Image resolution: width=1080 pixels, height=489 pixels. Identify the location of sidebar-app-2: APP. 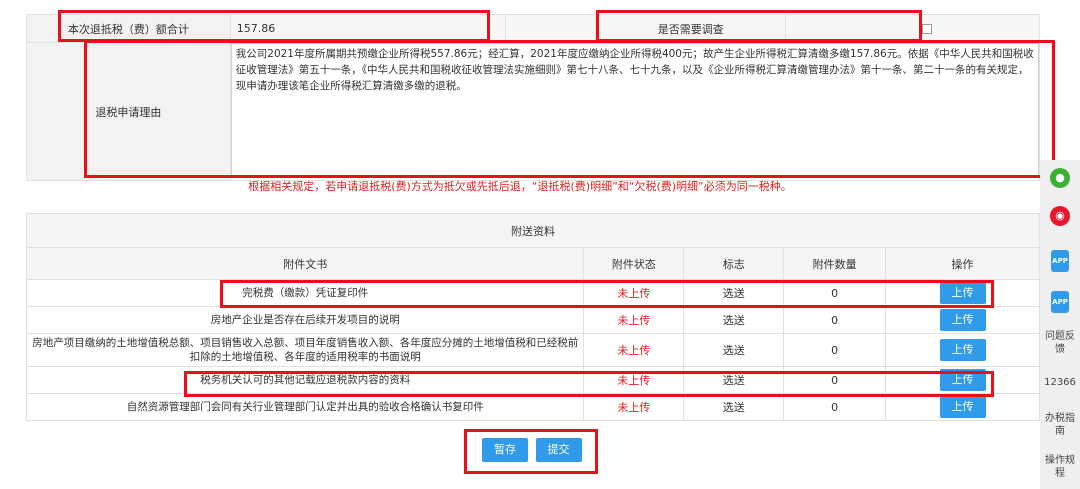
(1060, 302).